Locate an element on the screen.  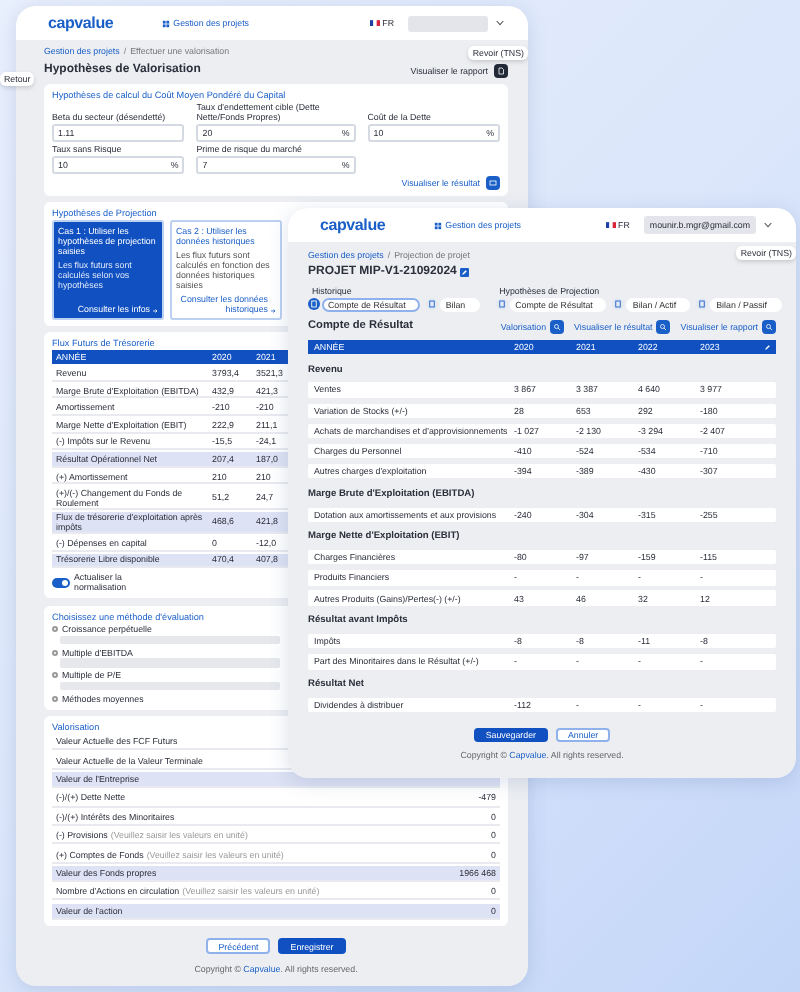
result-button is located at coordinates (493, 182).